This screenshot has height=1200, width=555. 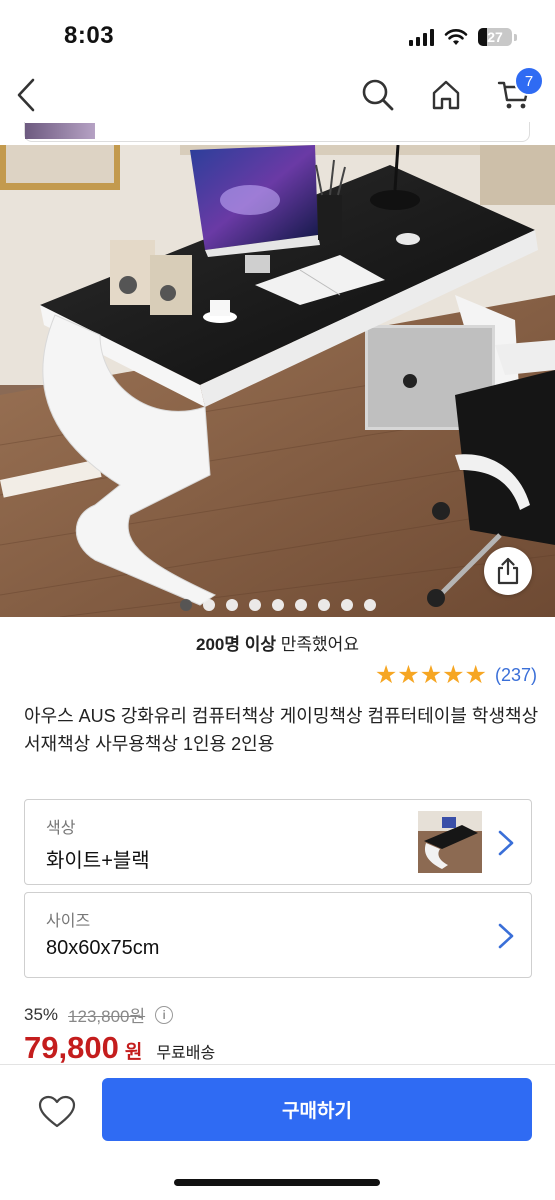 I want to click on currency-unit: 원, so click(x=133, y=1052).